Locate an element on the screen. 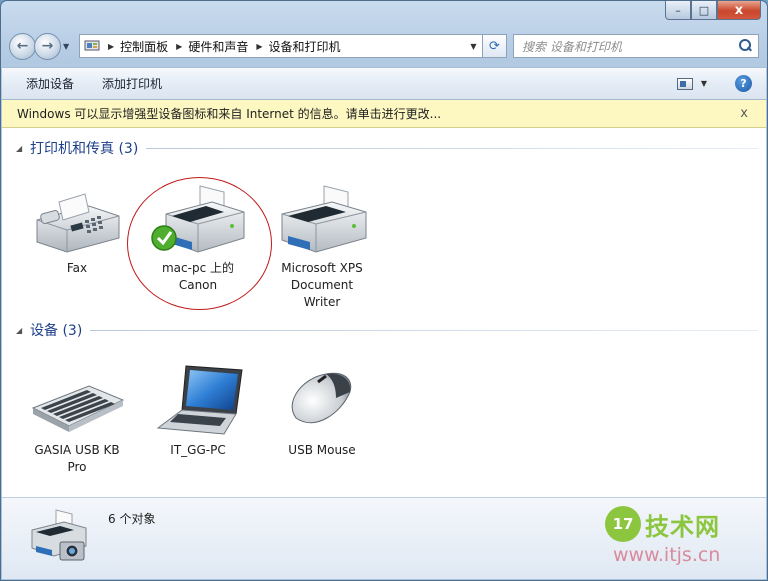  group-header-printers: ◢ 打印机和传真 (3) is located at coordinates (384, 148).